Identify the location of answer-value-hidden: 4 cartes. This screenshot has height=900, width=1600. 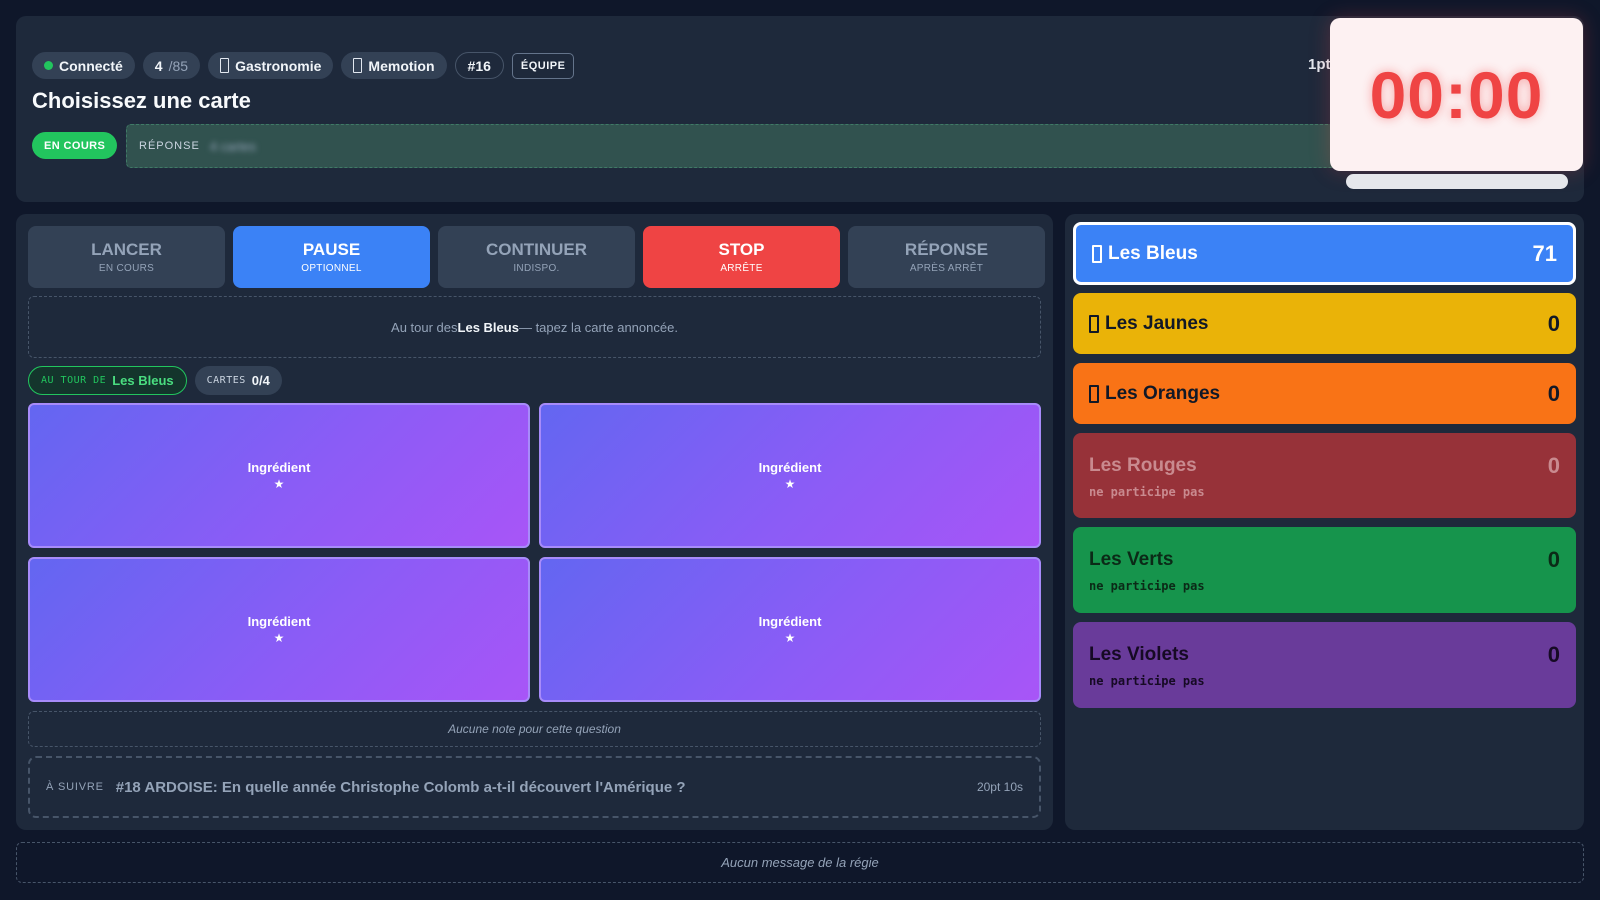
(233, 146).